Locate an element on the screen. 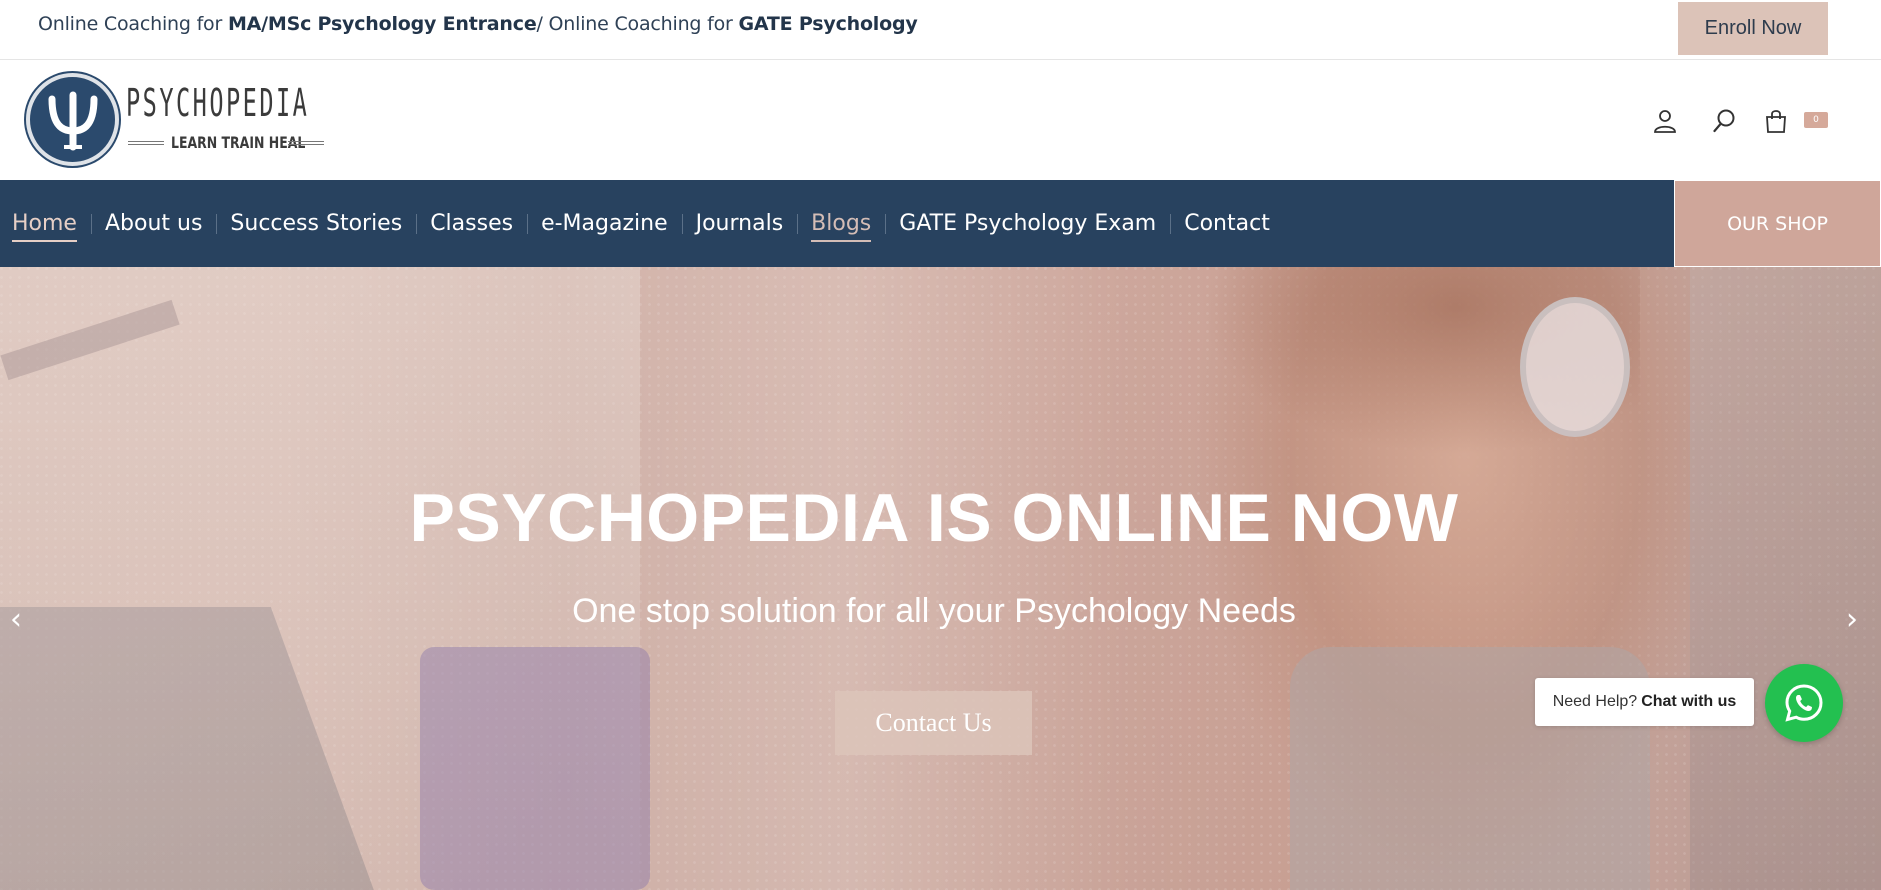 This screenshot has height=890, width=1881. logo-tagline-block: LEARN TRAIN HEAL is located at coordinates (226, 143).